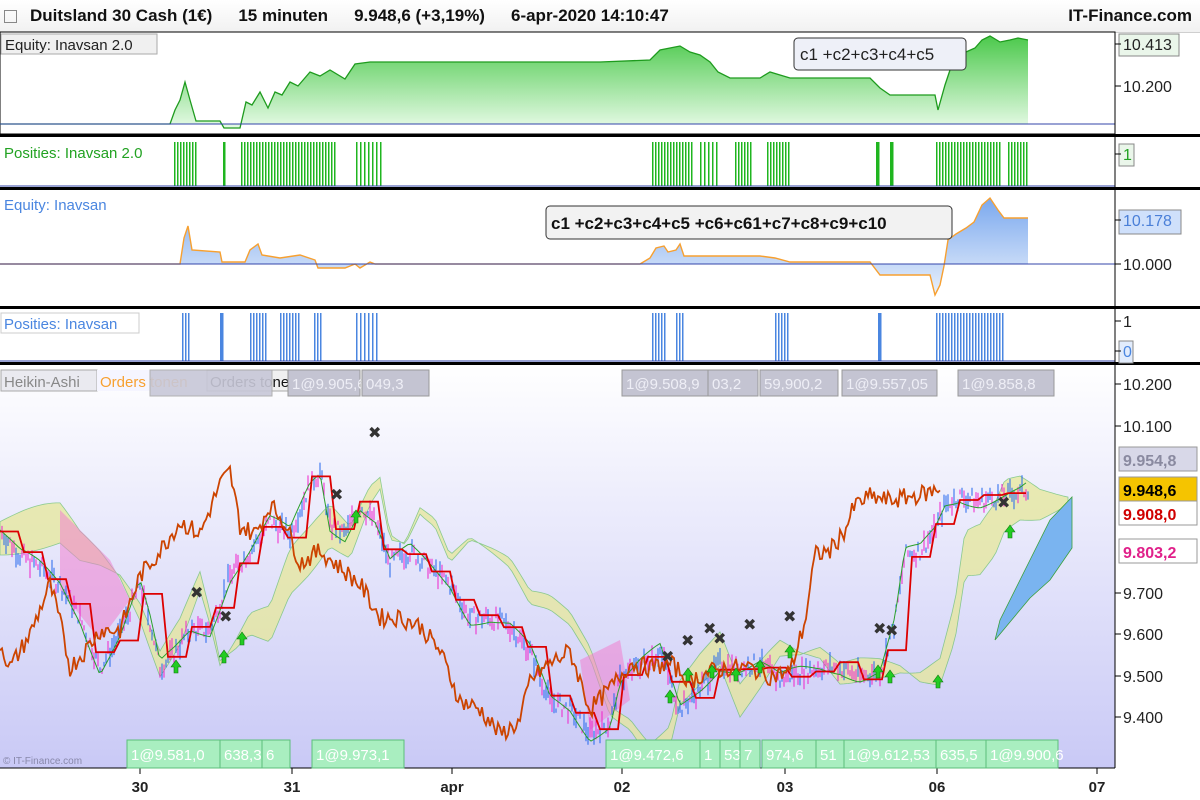 The image size is (1200, 800). I want to click on copyright: © IT-Finance.com, so click(42, 761).